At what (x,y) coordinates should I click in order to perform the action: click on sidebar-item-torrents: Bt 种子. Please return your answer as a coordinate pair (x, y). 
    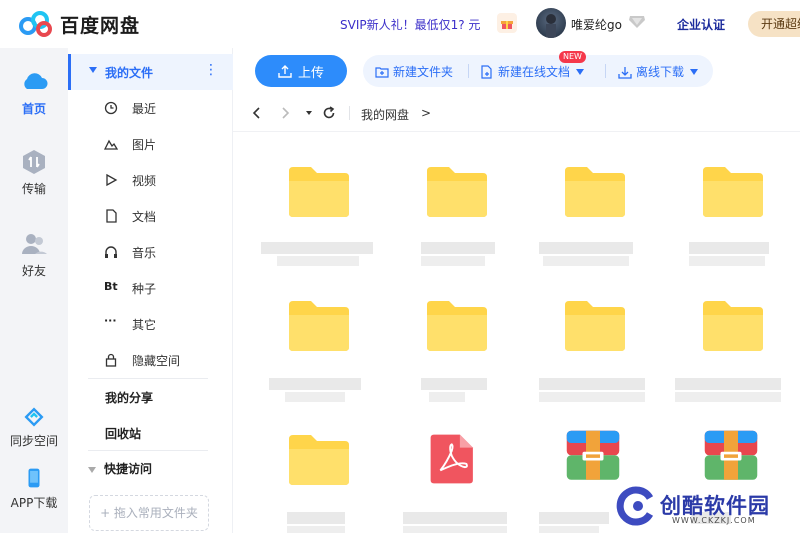
    Looking at the image, I should click on (150, 288).